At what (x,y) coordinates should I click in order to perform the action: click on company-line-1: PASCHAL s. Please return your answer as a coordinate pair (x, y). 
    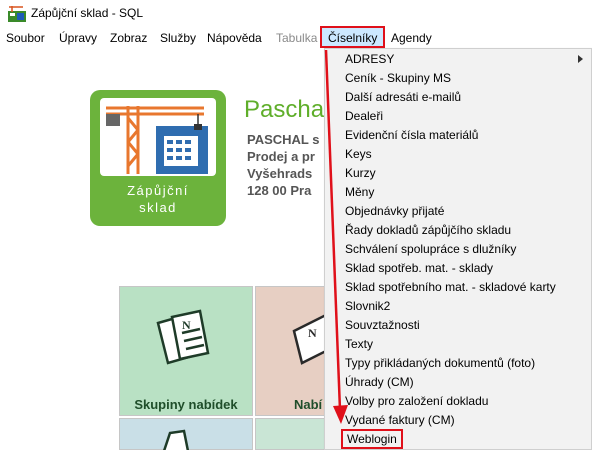
    Looking at the image, I should click on (283, 139).